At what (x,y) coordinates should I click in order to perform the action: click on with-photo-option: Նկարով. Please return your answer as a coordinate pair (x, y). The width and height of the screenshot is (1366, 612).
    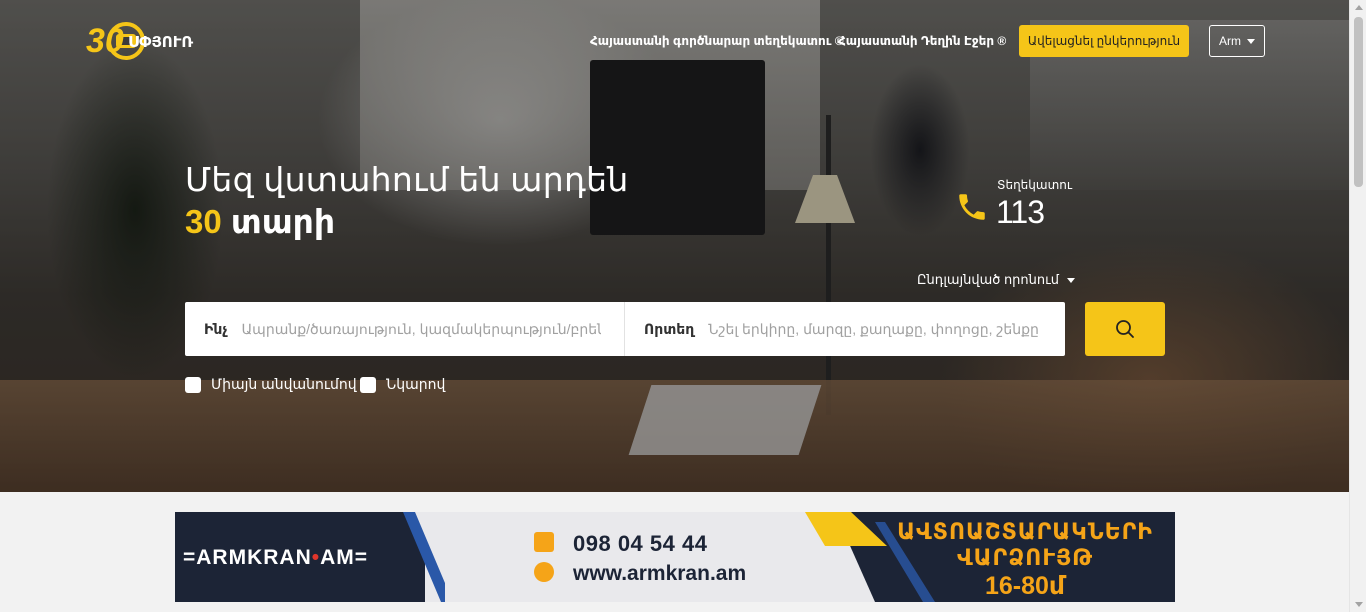
    Looking at the image, I should click on (402, 384).